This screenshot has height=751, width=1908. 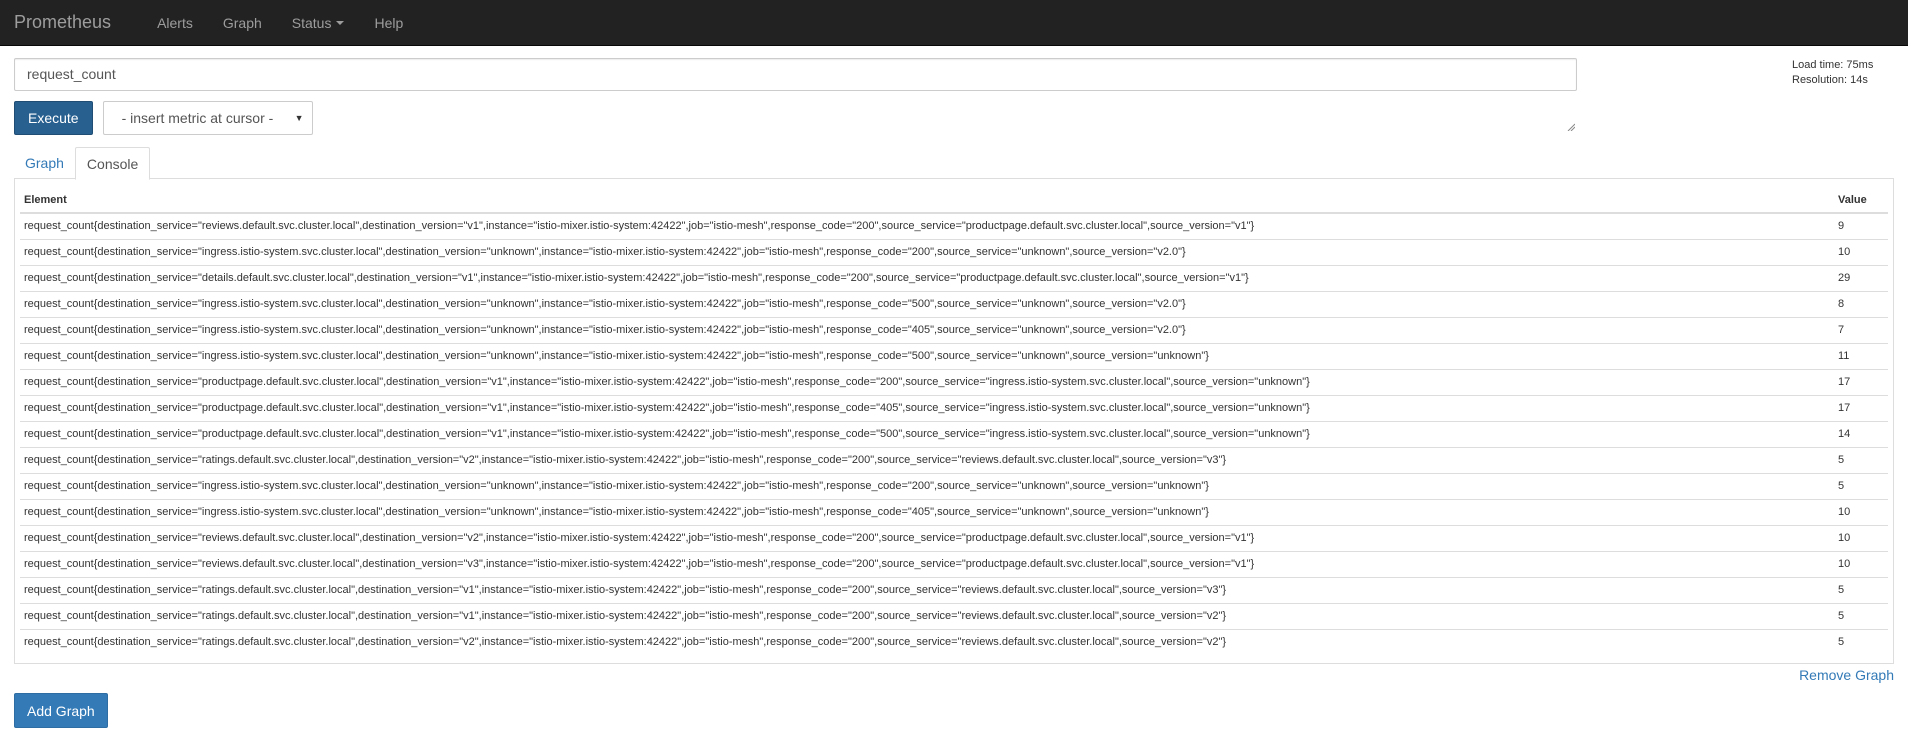 What do you see at coordinates (242, 23) in the screenshot?
I see `nav-graph: Graph` at bounding box center [242, 23].